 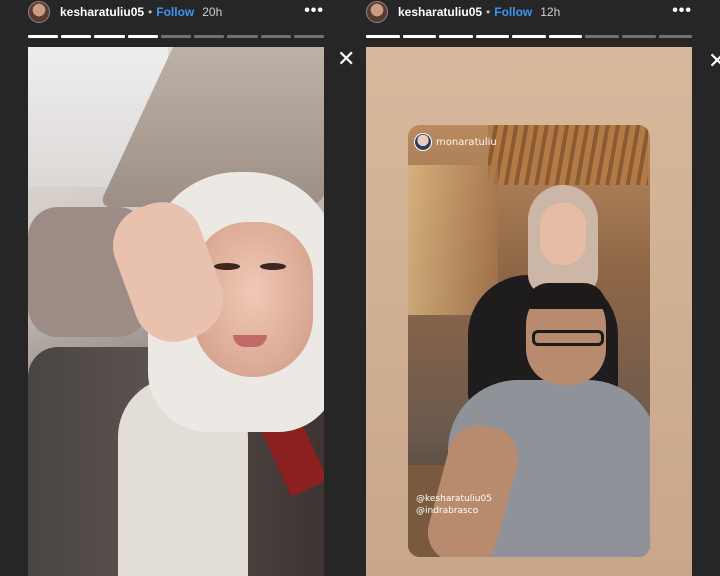 I want to click on story-header: kesharatuliu05 • Follow 20h •••, so click(x=176, y=12).